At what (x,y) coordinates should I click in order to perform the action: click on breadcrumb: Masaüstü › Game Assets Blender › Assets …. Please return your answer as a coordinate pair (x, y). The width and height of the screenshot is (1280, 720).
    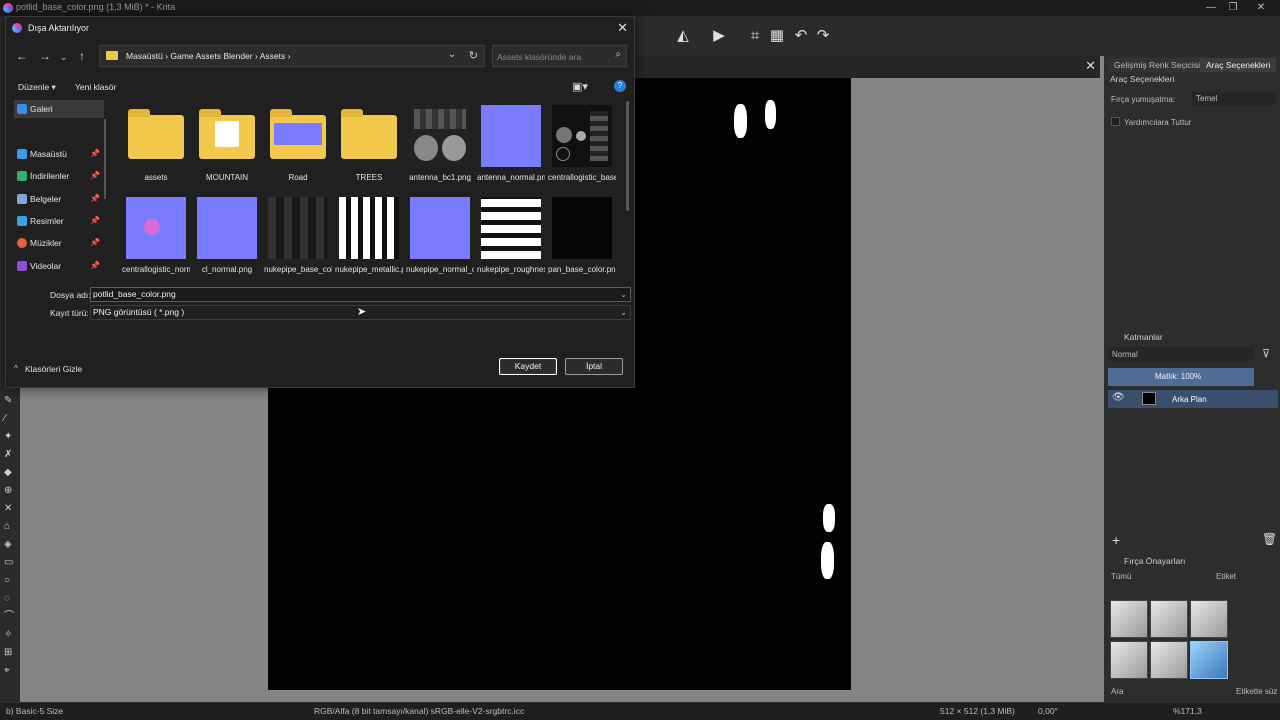
    Looking at the image, I should click on (208, 56).